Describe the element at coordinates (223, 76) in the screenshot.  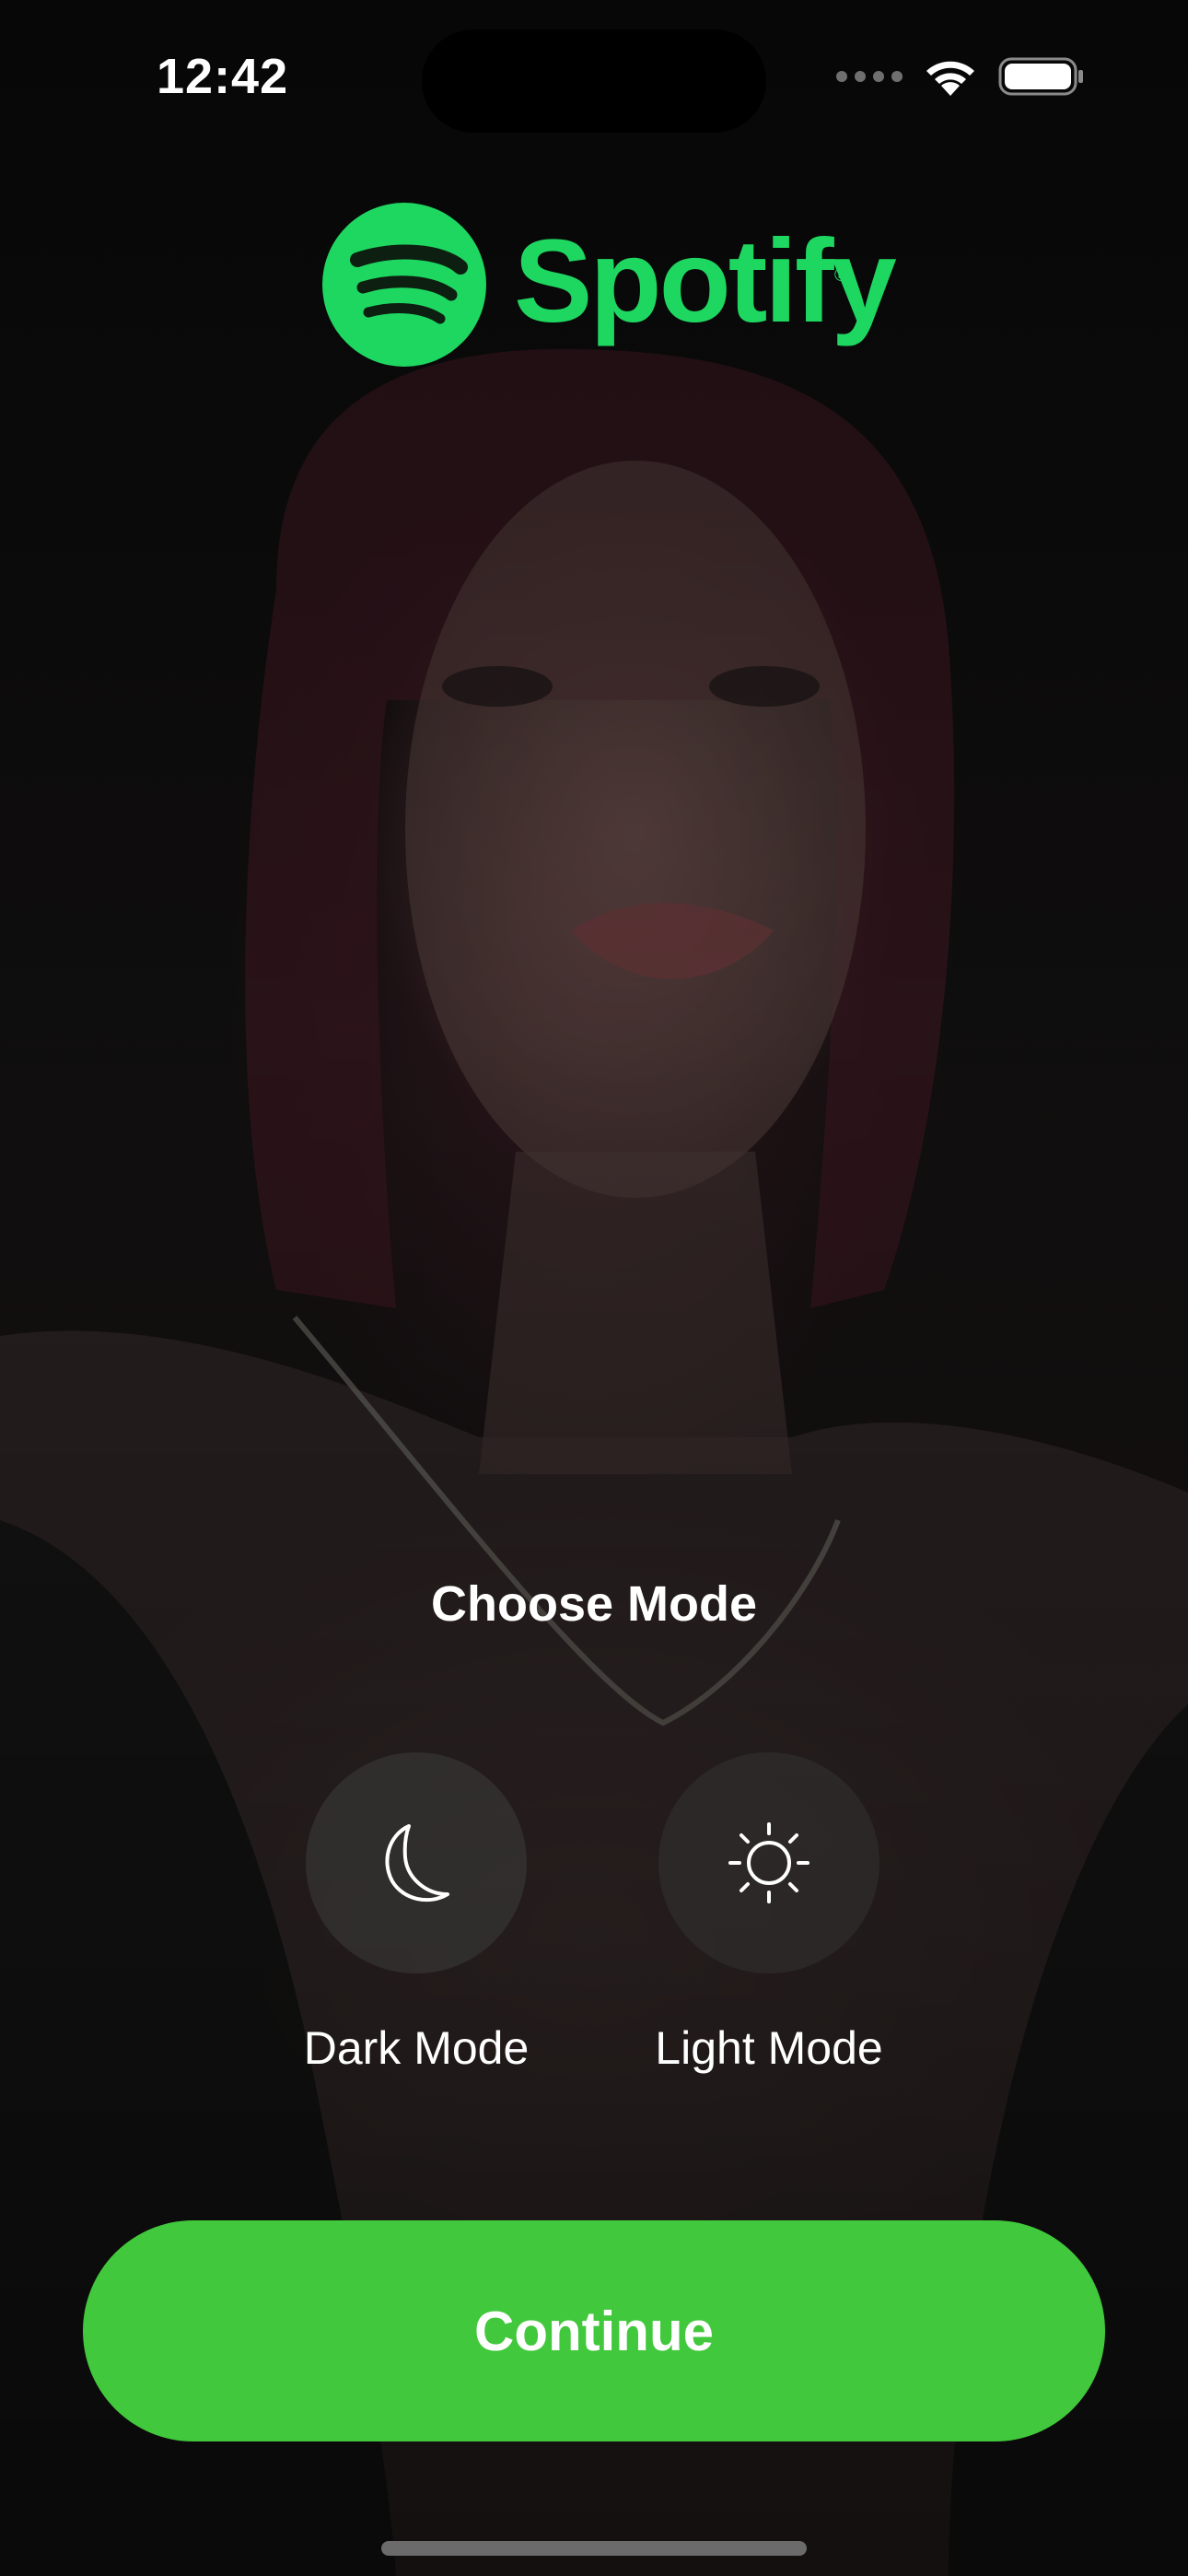
I see `status-time: 12:42` at that location.